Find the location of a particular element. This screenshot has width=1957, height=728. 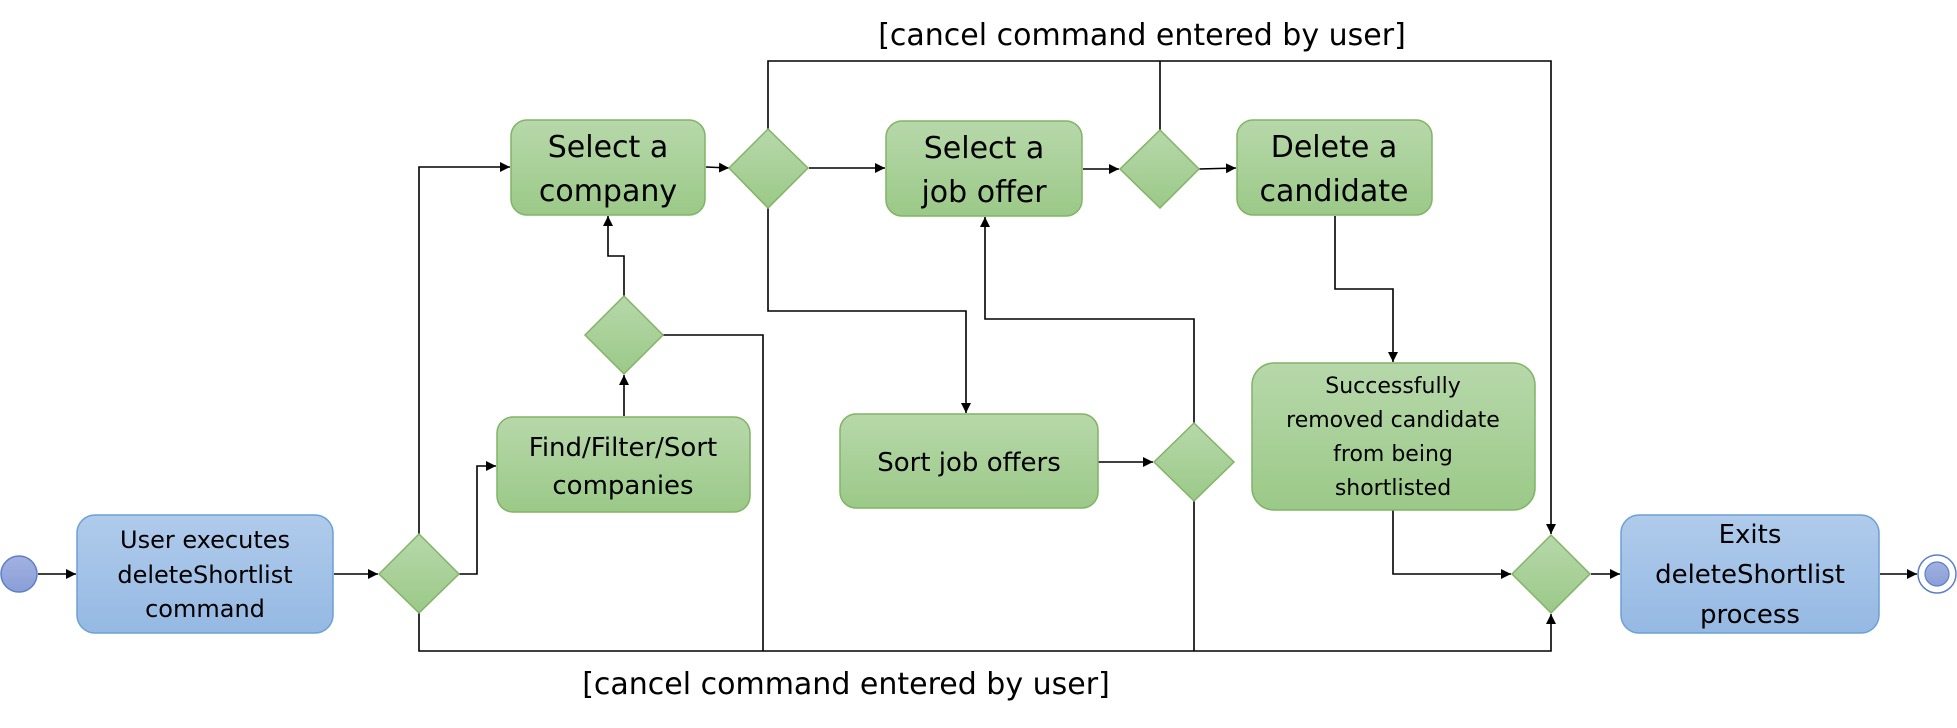

user-executes-line-1: User executes is located at coordinates (205, 540).